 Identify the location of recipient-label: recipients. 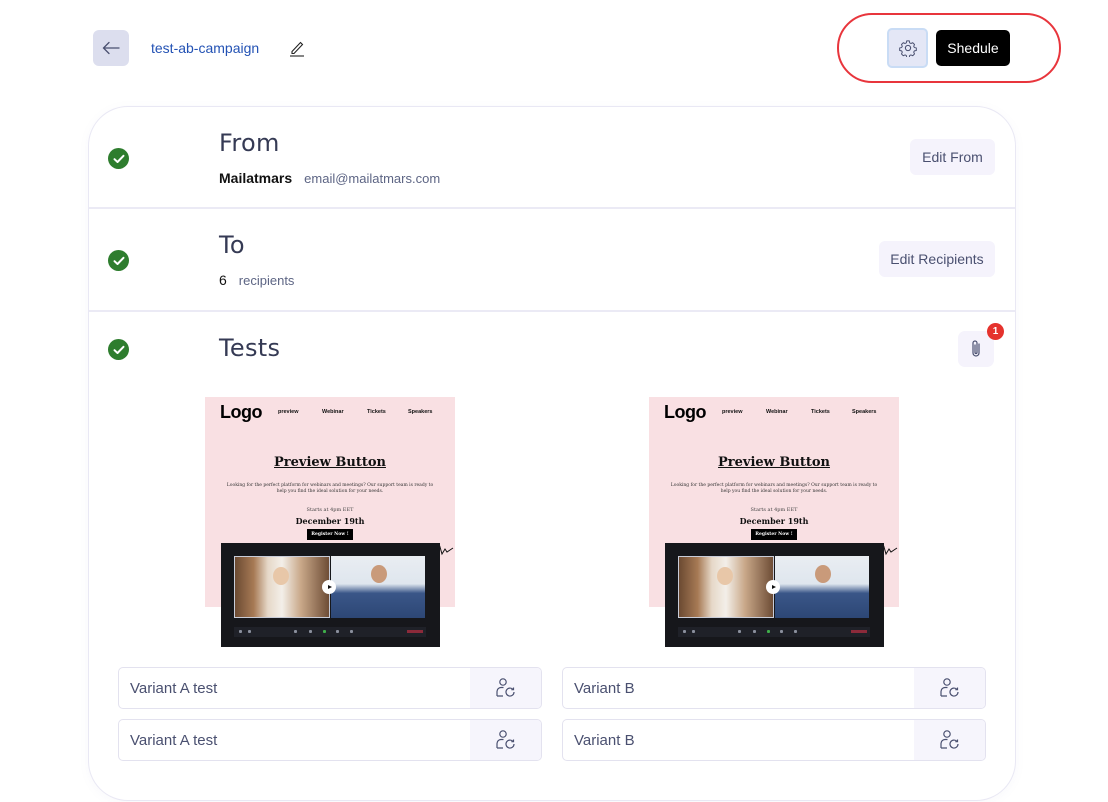
(266, 280).